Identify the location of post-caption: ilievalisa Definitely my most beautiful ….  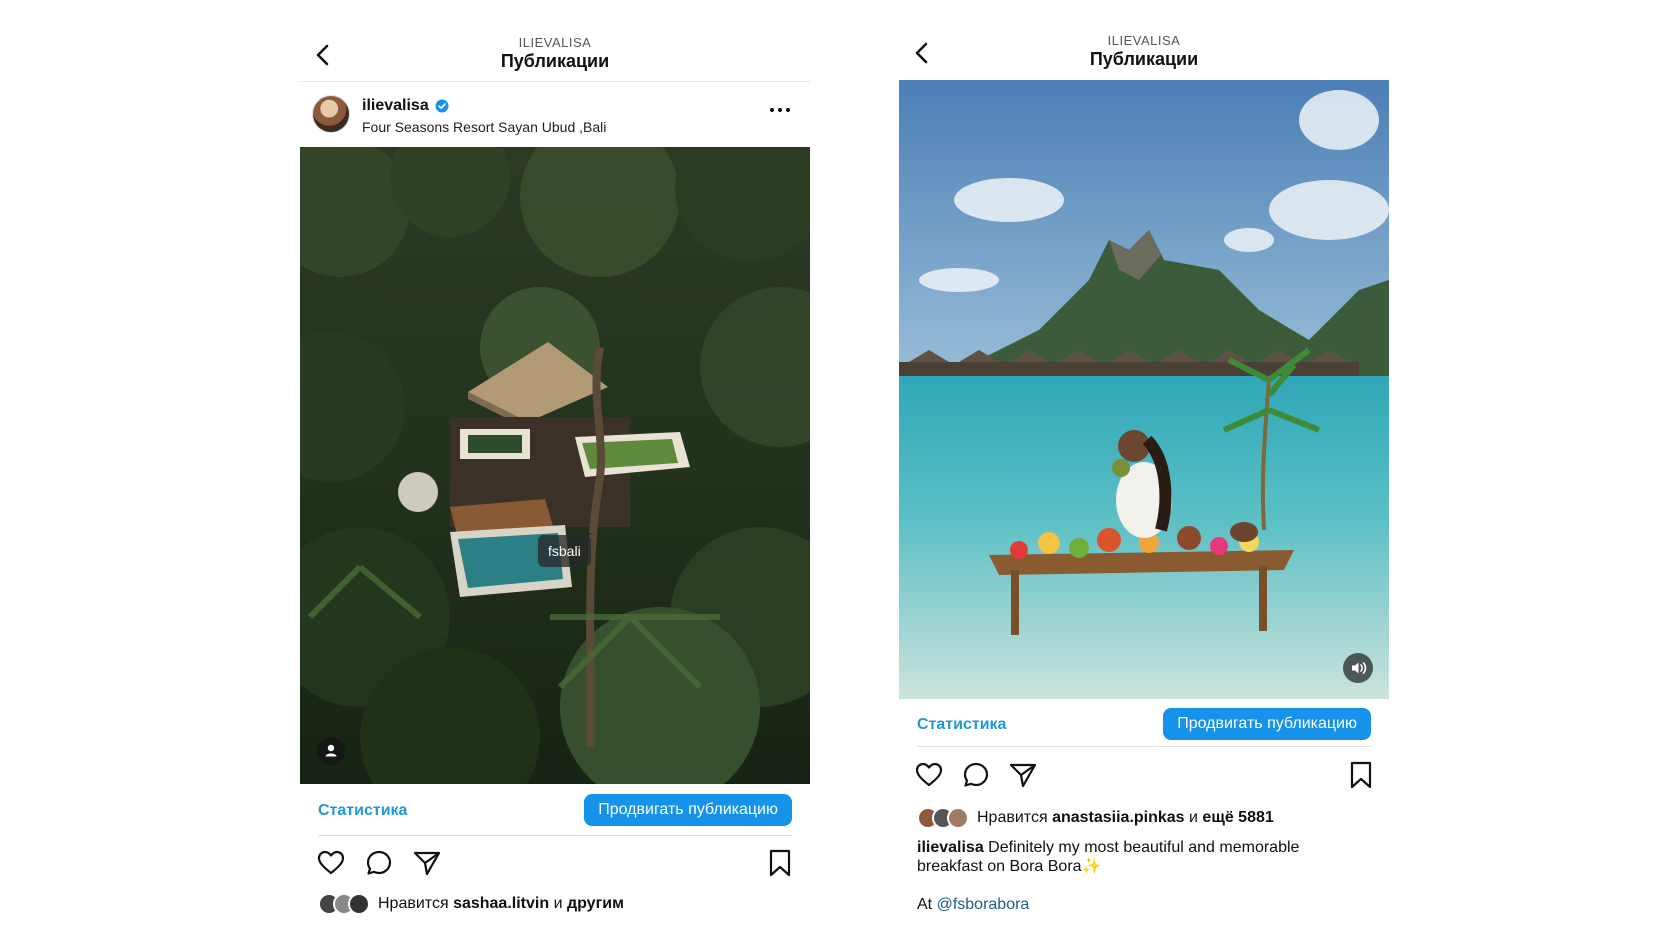
(1138, 857).